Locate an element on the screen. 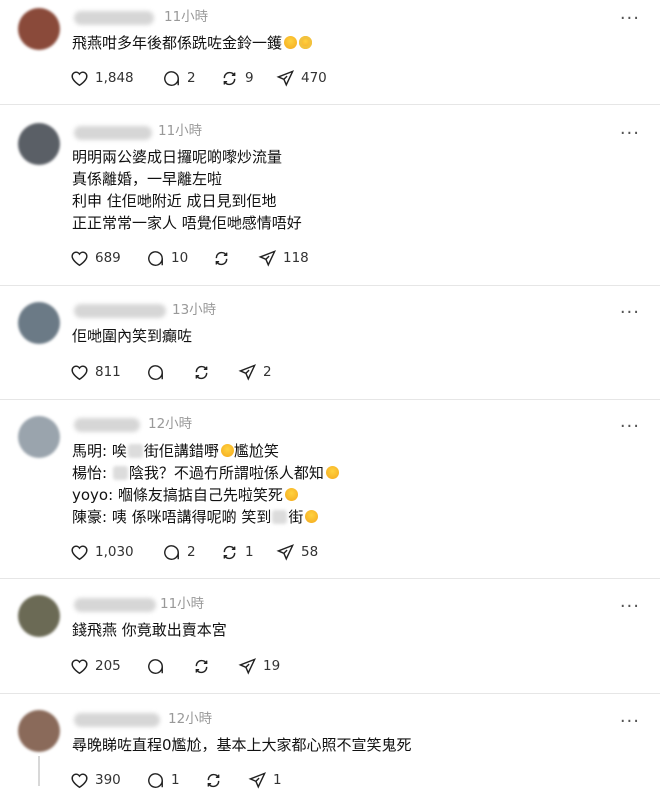 This screenshot has width=660, height=790. share-count: 19 is located at coordinates (272, 666).